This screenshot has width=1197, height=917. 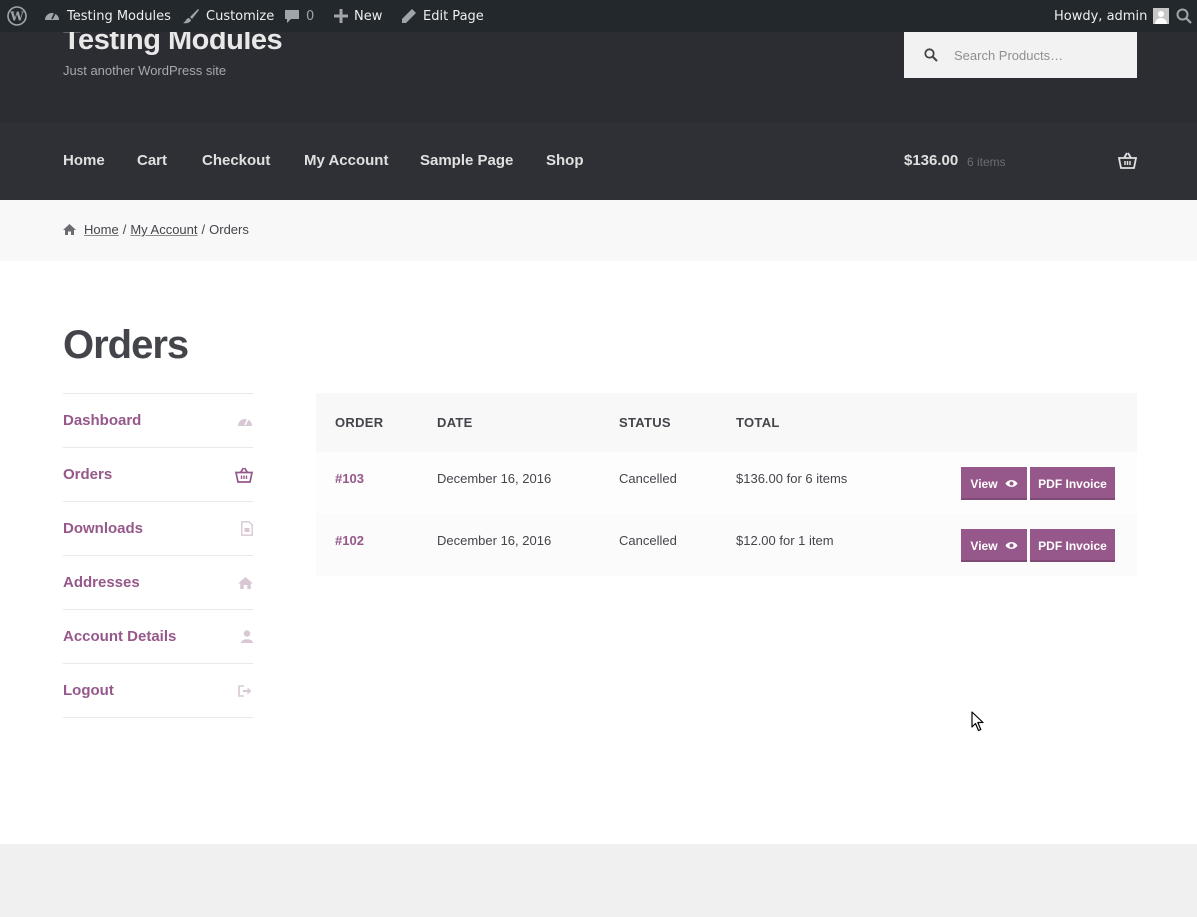 I want to click on adminbar-account: Howdy, admin, so click(x=1112, y=16).